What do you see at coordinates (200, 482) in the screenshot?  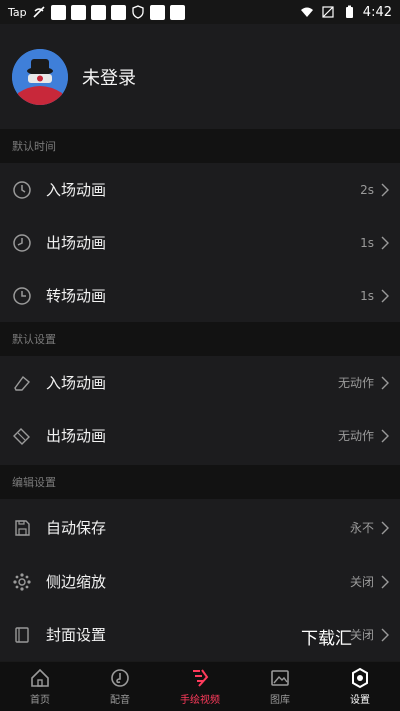 I see `section-edit-settings: 编辑设置` at bounding box center [200, 482].